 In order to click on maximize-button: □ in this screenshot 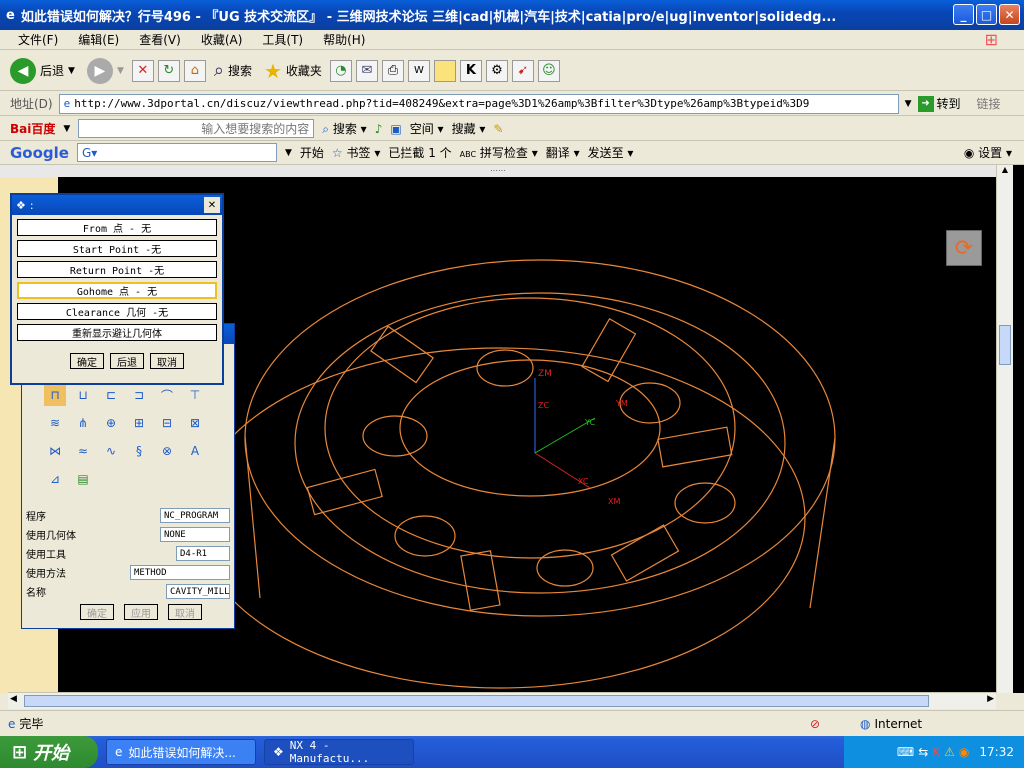, I will do `click(986, 14)`.